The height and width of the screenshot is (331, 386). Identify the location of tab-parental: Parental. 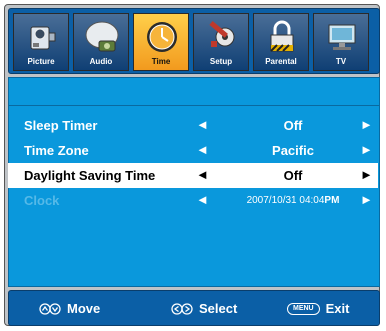
(281, 42).